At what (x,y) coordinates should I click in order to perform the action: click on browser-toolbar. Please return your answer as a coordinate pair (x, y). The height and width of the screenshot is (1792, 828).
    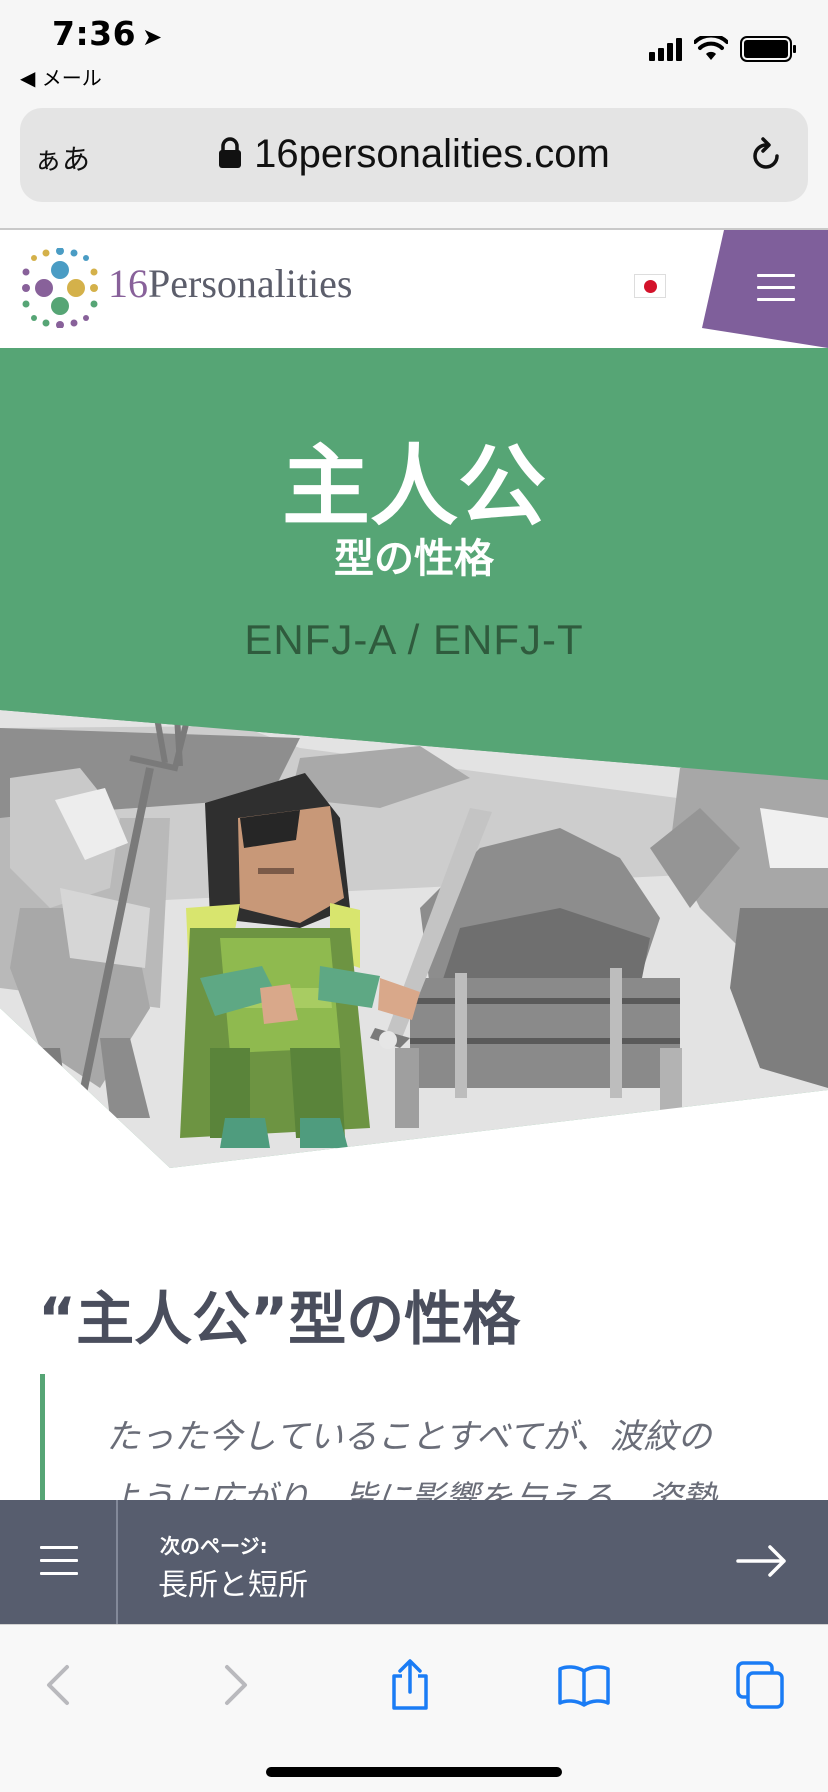
    Looking at the image, I should click on (414, 1708).